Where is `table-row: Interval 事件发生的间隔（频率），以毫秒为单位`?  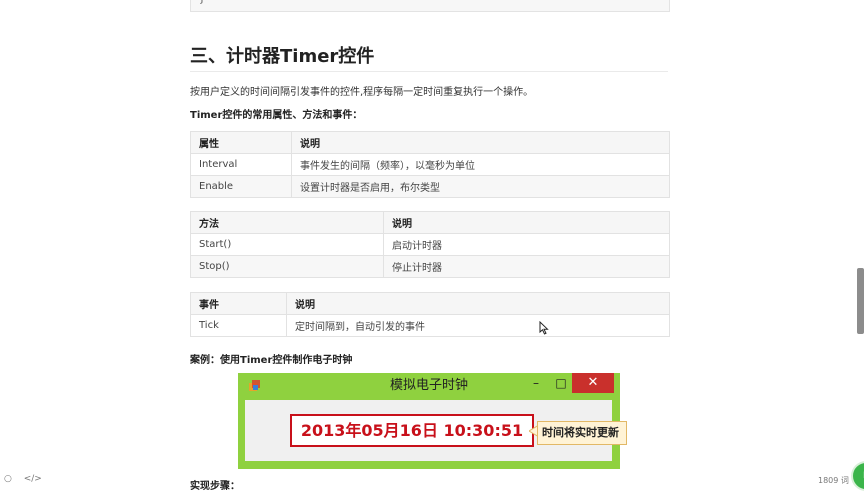 table-row: Interval 事件发生的间隔（频率），以毫秒为单位 is located at coordinates (430, 164).